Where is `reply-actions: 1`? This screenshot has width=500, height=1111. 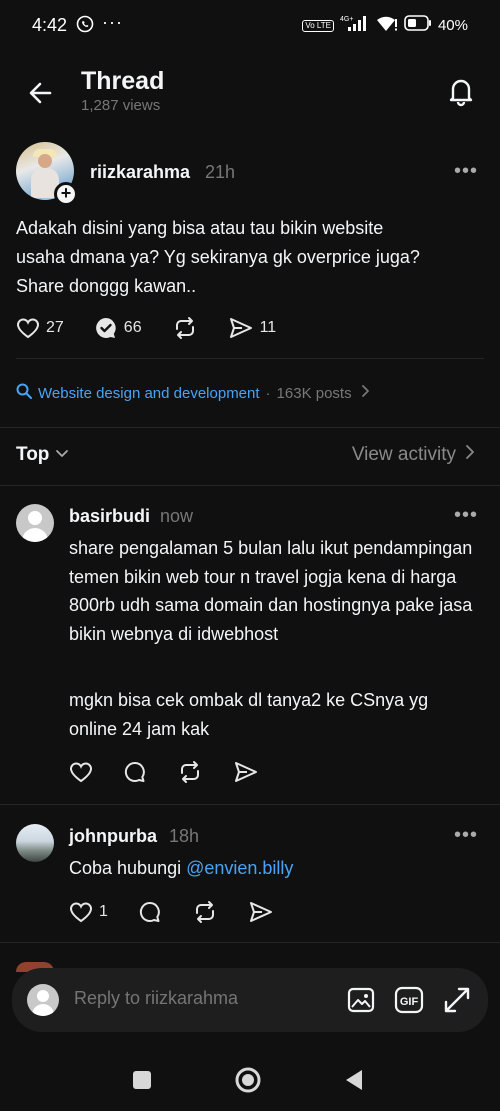 reply-actions: 1 is located at coordinates (186, 912).